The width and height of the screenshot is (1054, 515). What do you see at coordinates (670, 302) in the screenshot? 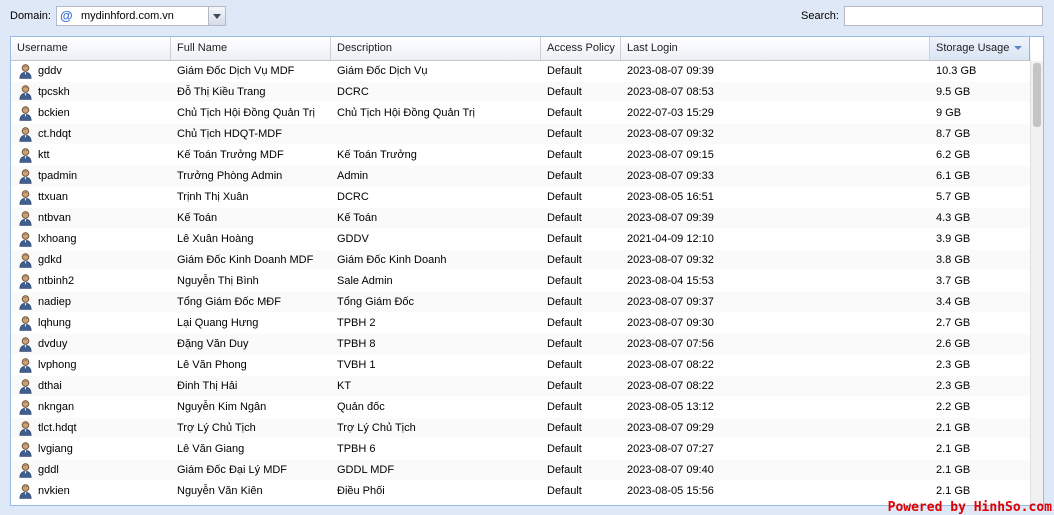
I see `cell-last-login: 2023-08-07 09:37` at bounding box center [670, 302].